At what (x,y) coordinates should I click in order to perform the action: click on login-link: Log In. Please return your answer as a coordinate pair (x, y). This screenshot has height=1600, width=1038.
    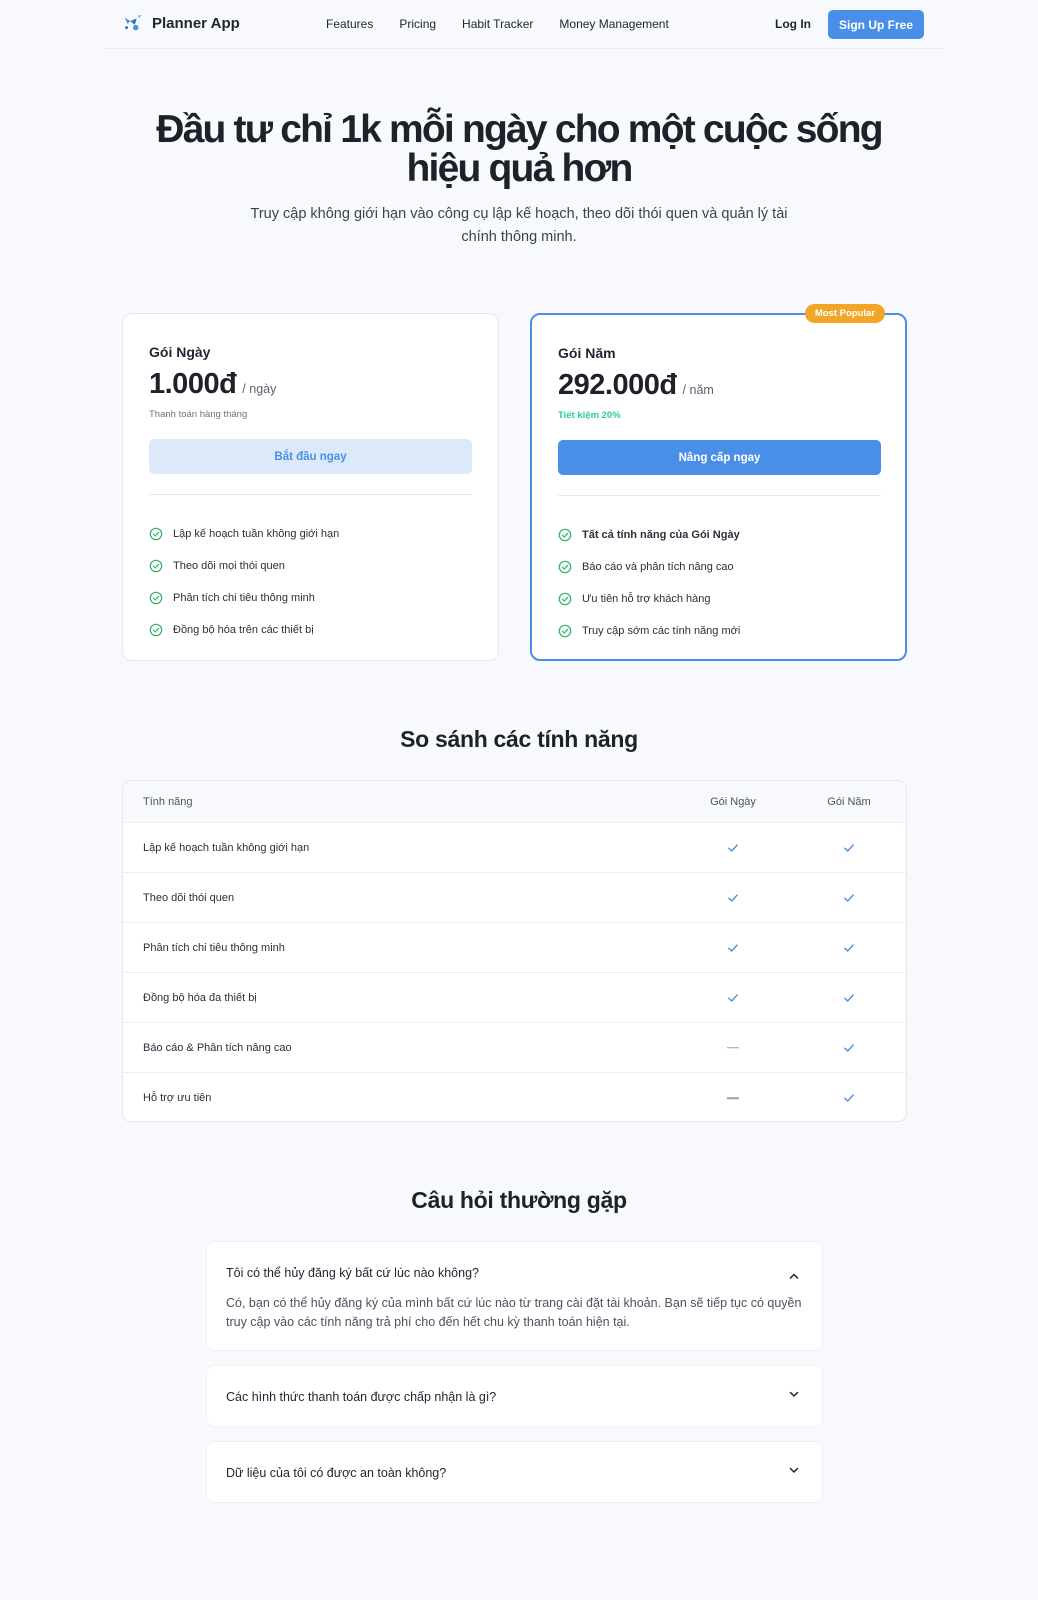
    Looking at the image, I should click on (793, 24).